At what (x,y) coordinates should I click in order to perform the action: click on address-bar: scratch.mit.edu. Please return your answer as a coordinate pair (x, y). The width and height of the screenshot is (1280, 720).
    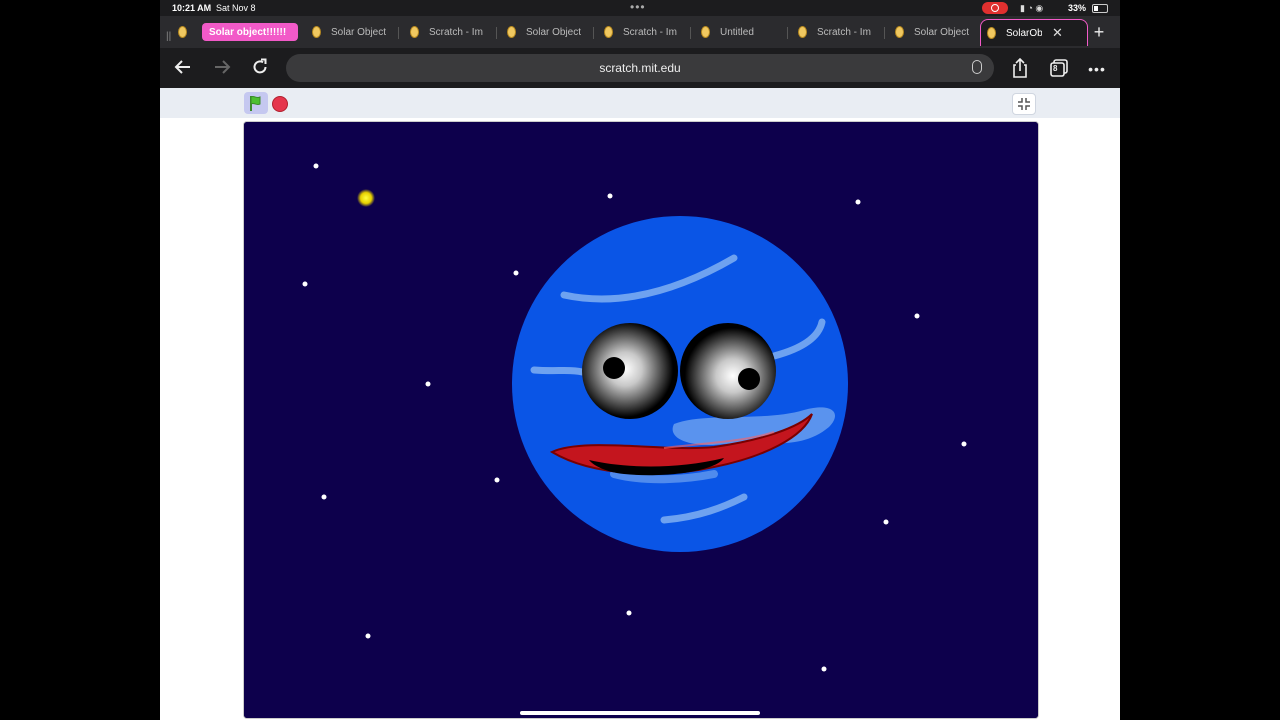
    Looking at the image, I should click on (640, 68).